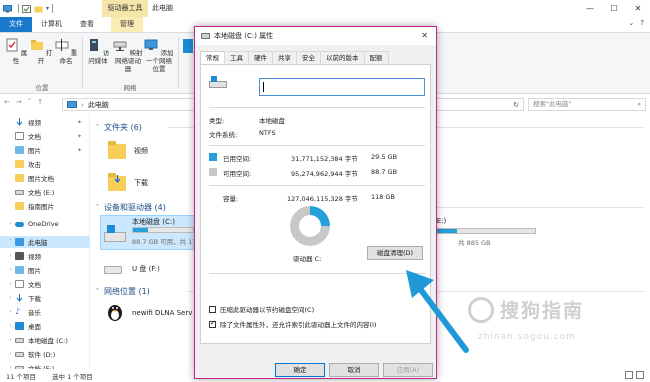 Image resolution: width=650 pixels, height=382 pixels. What do you see at coordinates (115, 233) in the screenshot?
I see `windows-drive-icon` at bounding box center [115, 233].